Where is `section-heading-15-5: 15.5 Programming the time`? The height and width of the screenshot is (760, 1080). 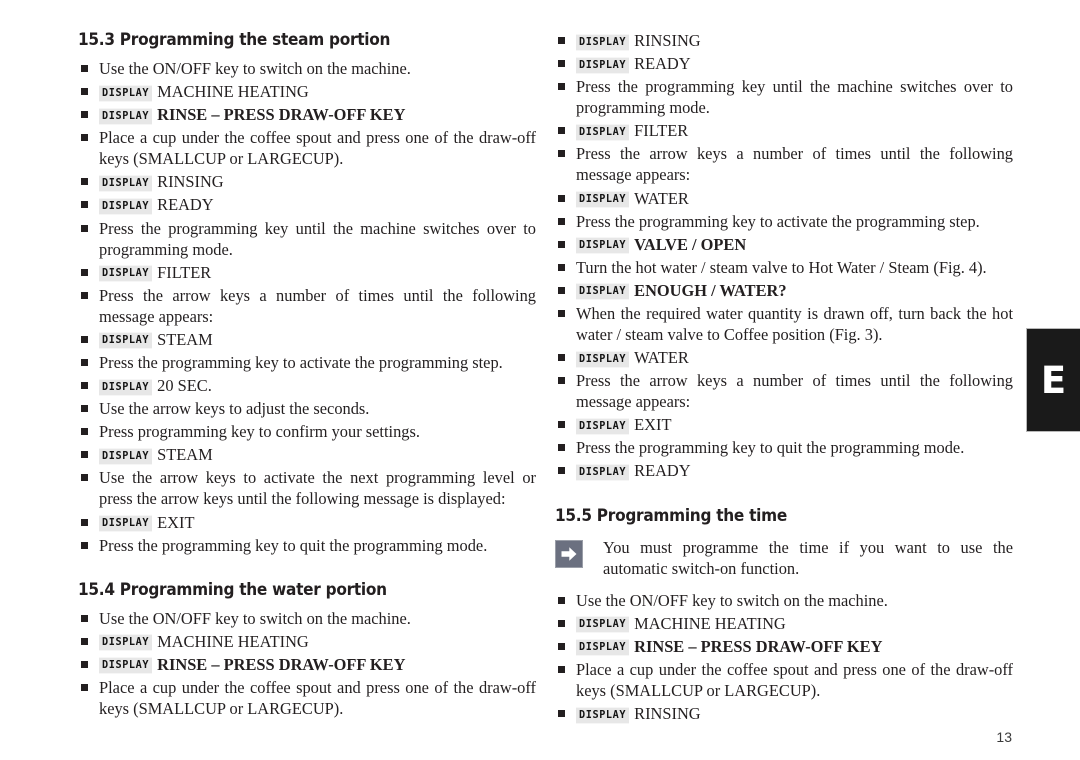
section-heading-15-5: 15.5 Programming the time is located at coordinates (671, 515).